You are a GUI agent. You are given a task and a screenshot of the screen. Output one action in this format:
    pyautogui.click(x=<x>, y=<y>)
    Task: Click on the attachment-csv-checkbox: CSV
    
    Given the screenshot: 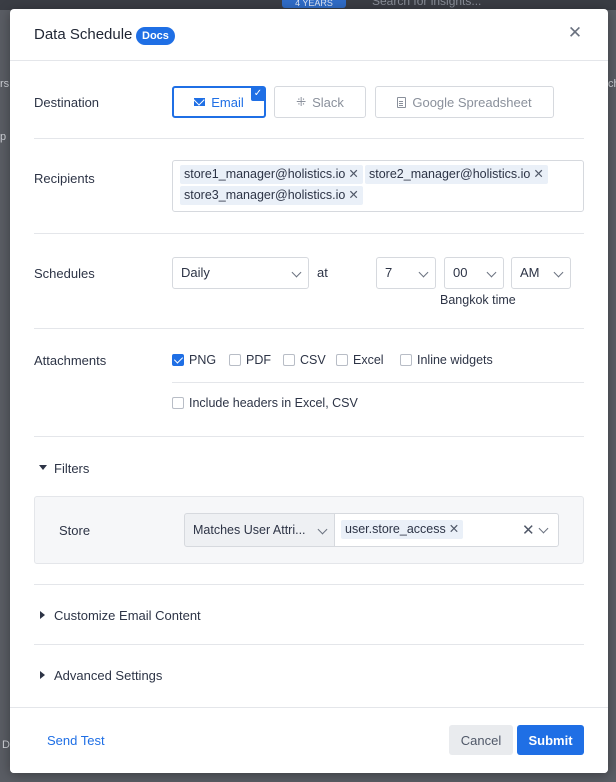 What is the action you would take?
    pyautogui.click(x=304, y=360)
    